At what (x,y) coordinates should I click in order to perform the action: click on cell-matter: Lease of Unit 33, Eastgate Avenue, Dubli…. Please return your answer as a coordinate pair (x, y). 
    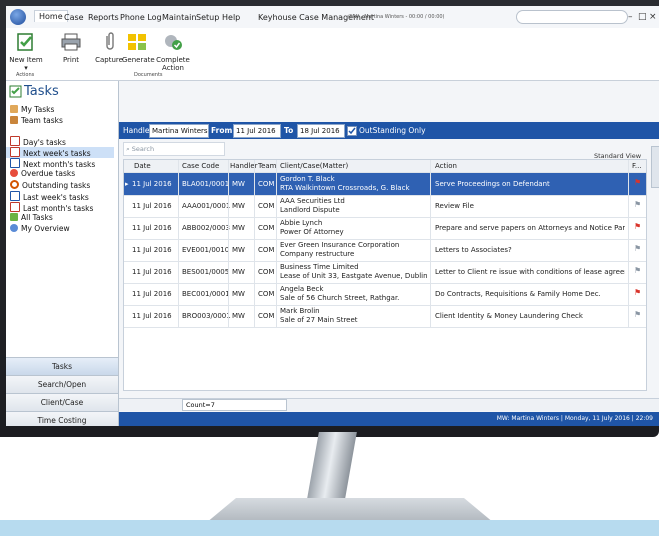
    Looking at the image, I should click on (355, 276).